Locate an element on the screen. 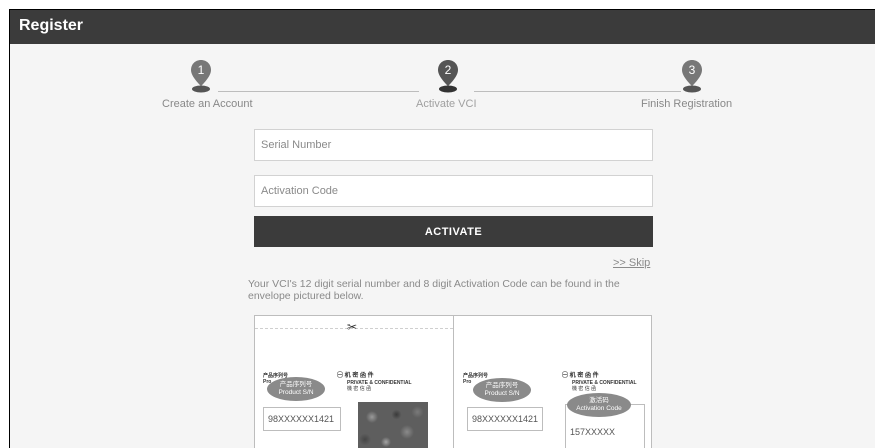 Image resolution: width=875 pixels, height=448 pixels. code-bubble-en: Activation Code is located at coordinates (599, 408).